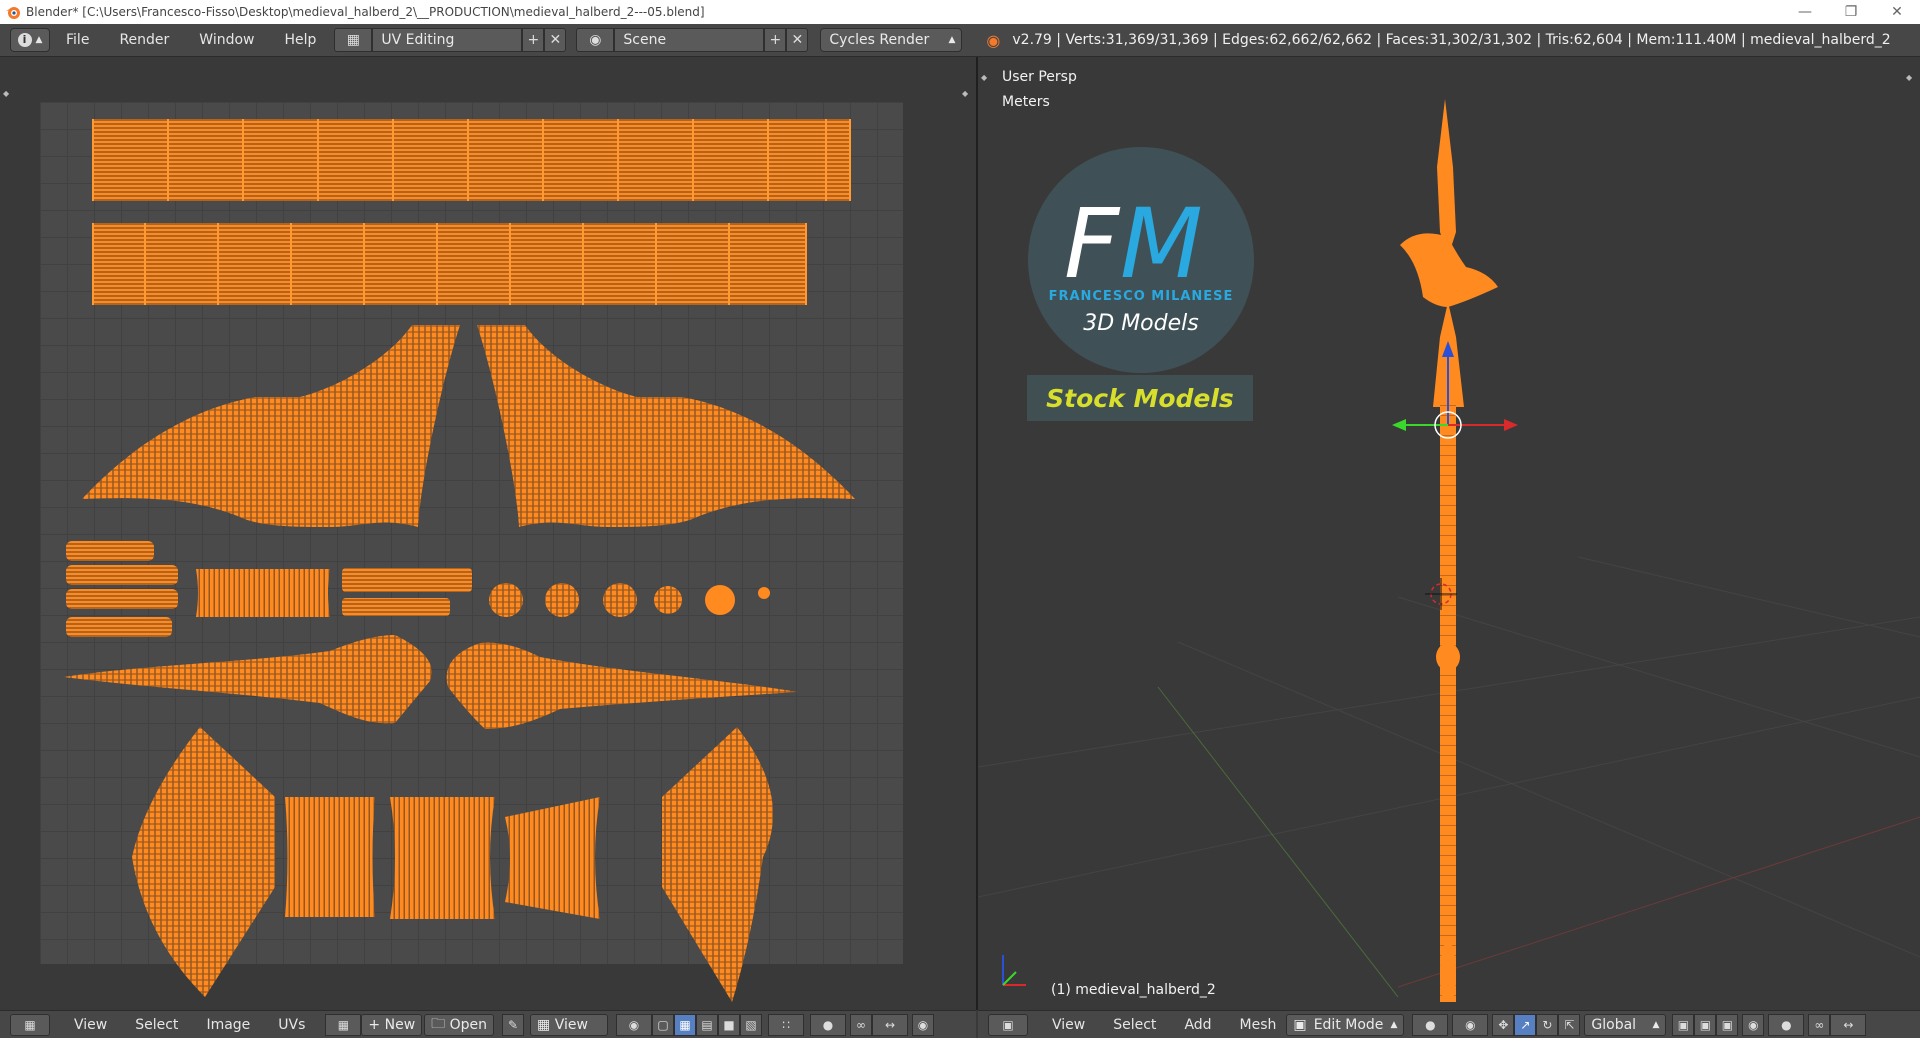 The height and width of the screenshot is (1038, 1920). Describe the element at coordinates (1897, 12) in the screenshot. I see `close-icon: ✕` at that location.